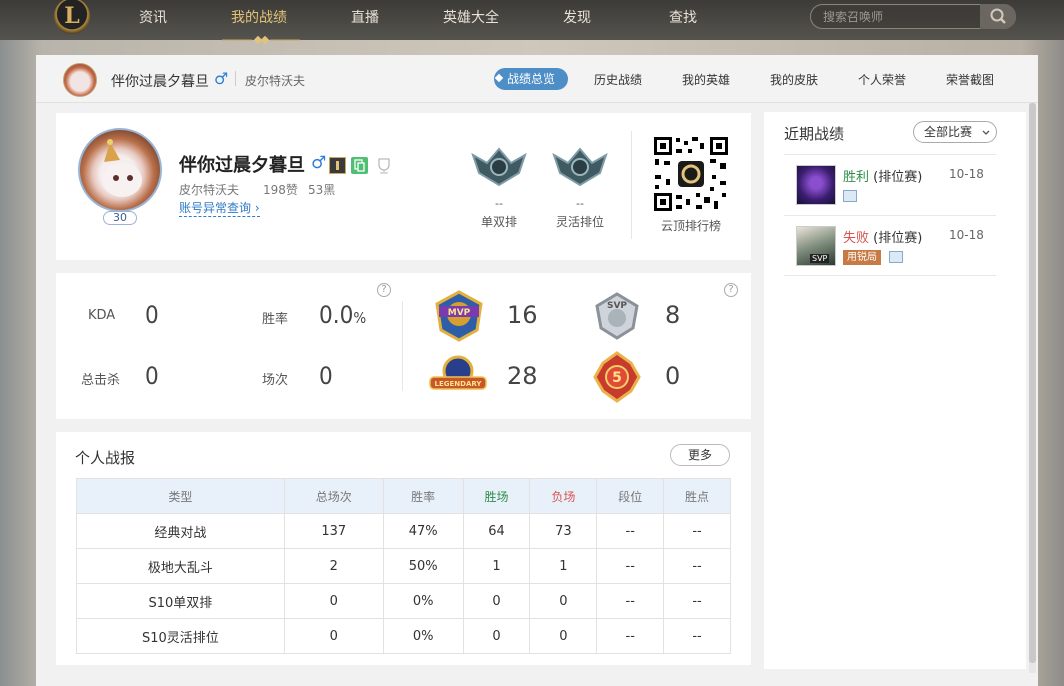 Image resolution: width=1064 pixels, height=686 pixels. What do you see at coordinates (459, 384) in the screenshot?
I see `legendary-medal-text: LEGENDARY` at bounding box center [459, 384].